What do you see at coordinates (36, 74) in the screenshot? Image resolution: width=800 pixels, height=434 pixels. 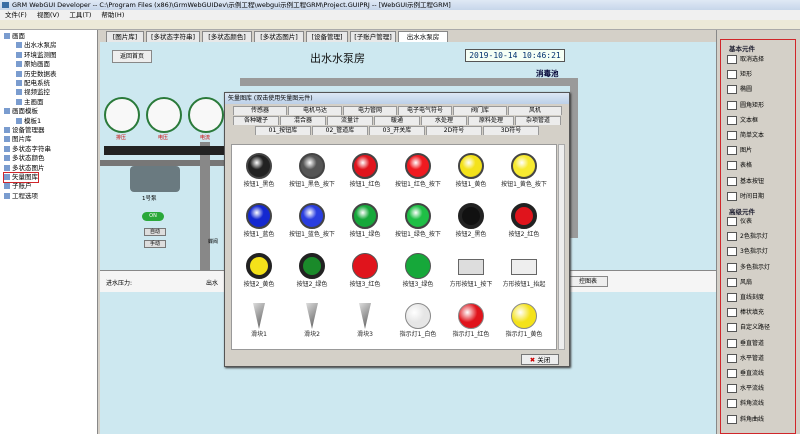 I see `tree-item: 历史数据表` at bounding box center [36, 74].